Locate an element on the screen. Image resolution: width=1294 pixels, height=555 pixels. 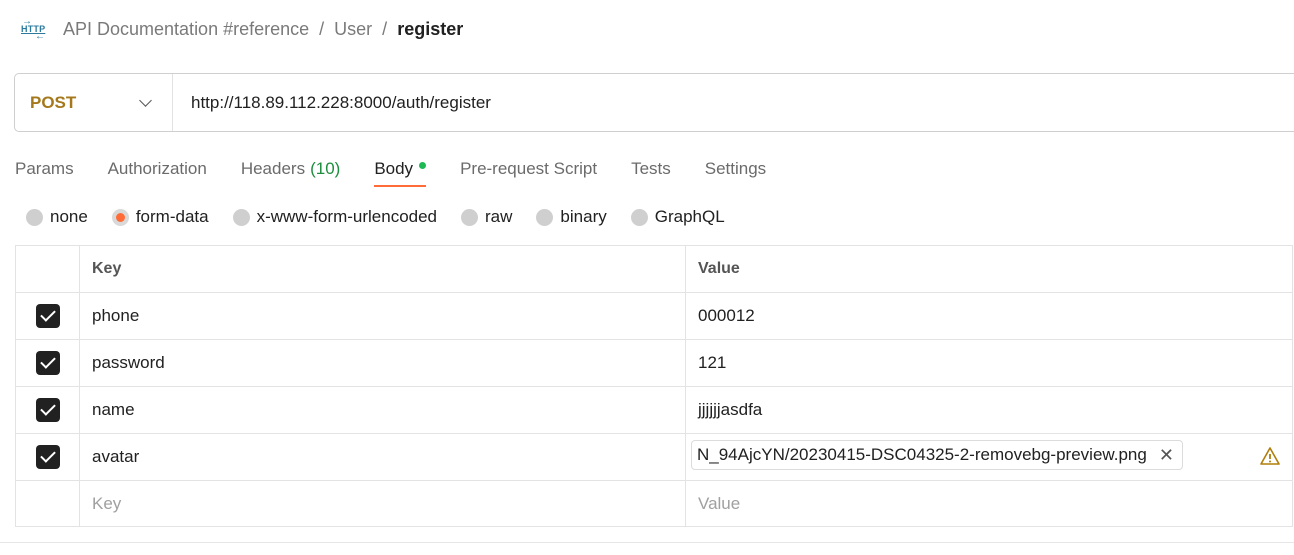
table-new-row: Key Value is located at coordinates (654, 503).